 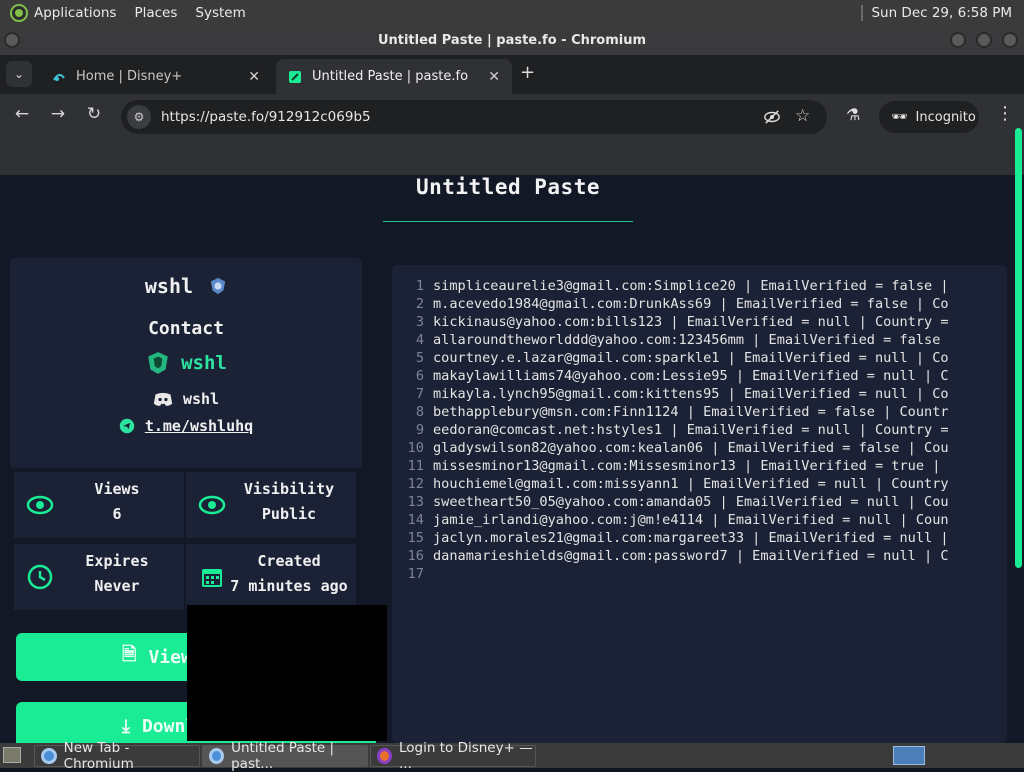 I want to click on show-desktop-icon, so click(x=12, y=755).